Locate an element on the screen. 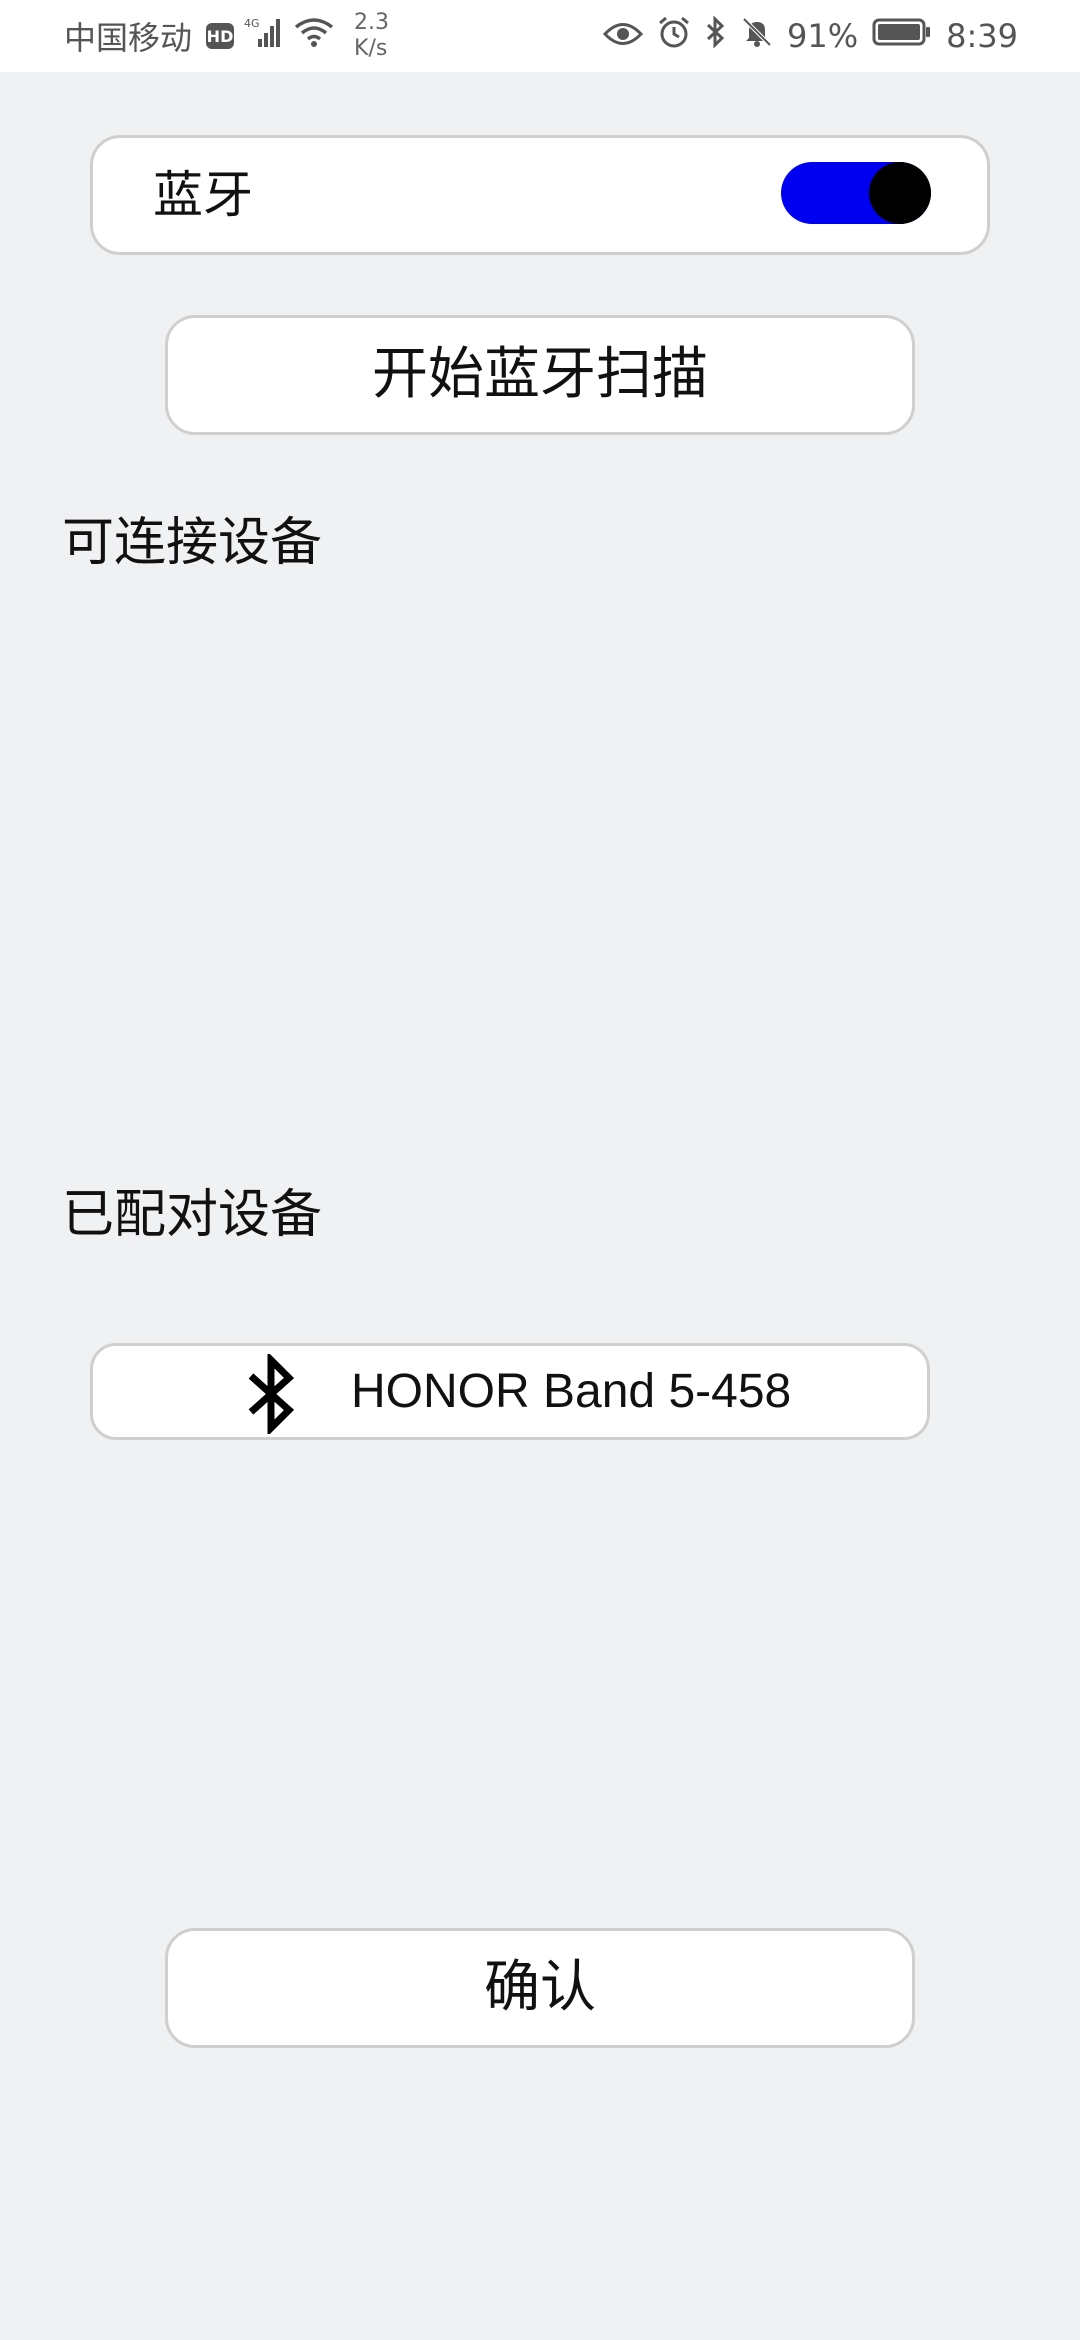 The image size is (1080, 2340). network-speed-unit: K/s is located at coordinates (371, 48).